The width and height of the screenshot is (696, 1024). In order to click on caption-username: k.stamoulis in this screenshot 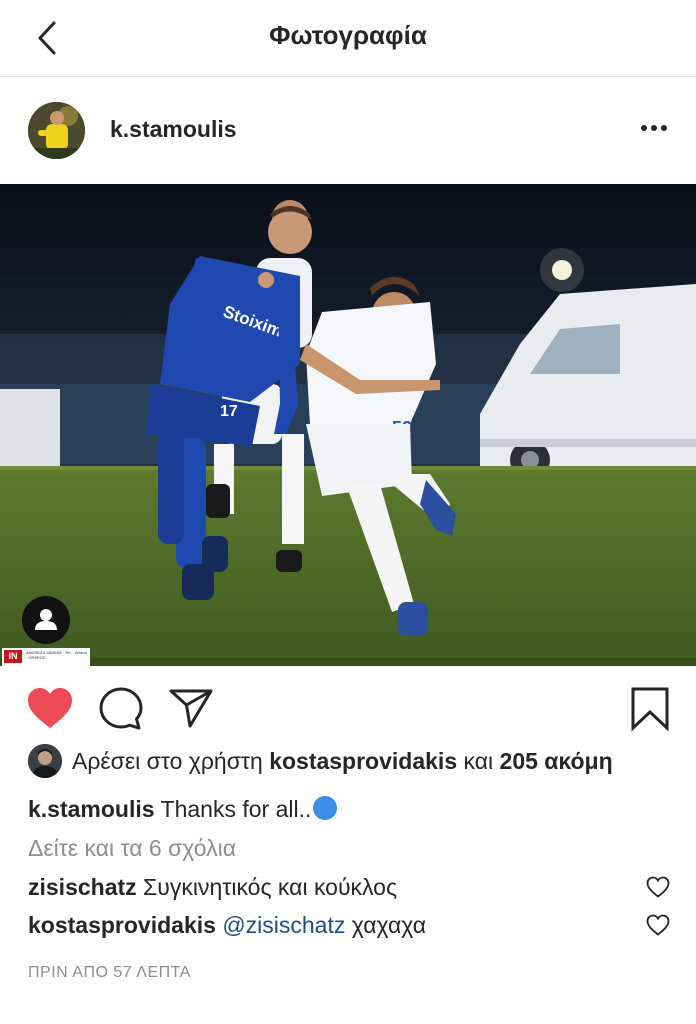, I will do `click(91, 809)`.